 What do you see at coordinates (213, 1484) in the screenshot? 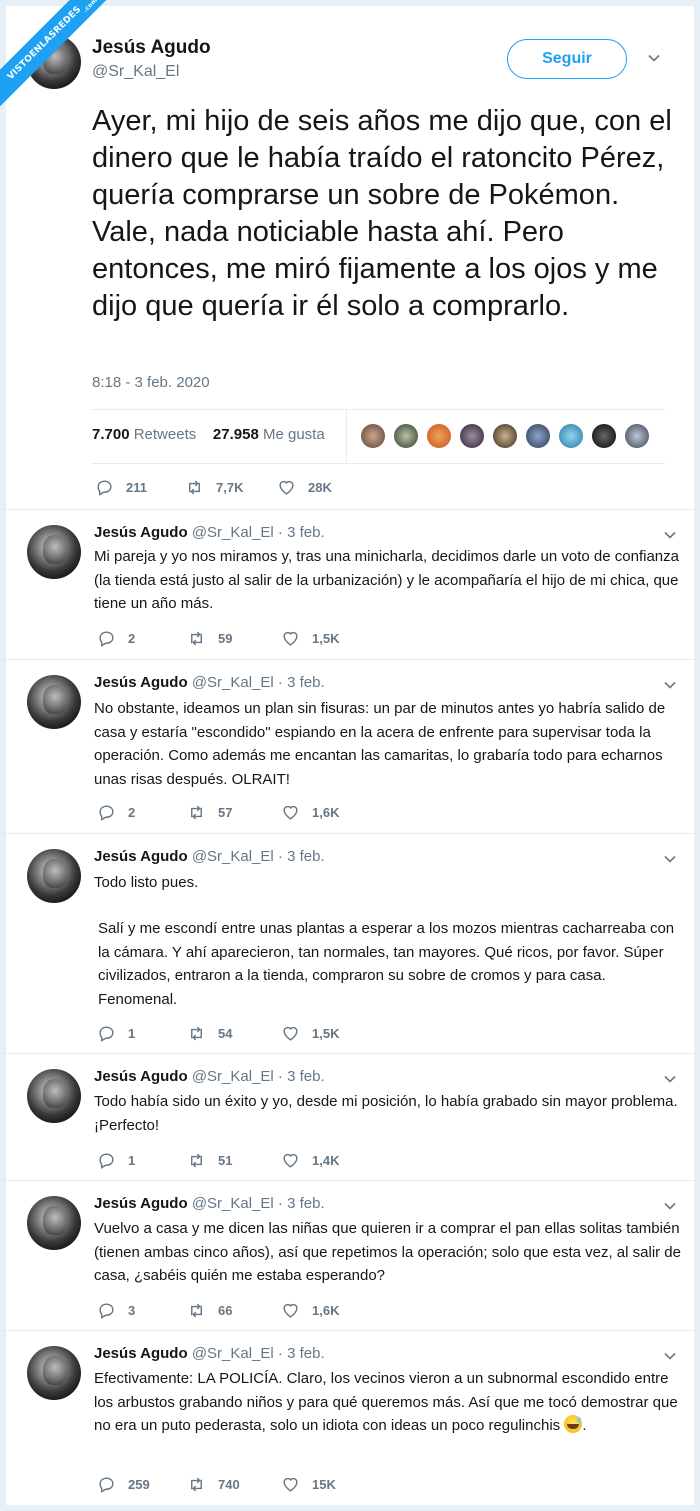
I see `retweet-button: 740` at bounding box center [213, 1484].